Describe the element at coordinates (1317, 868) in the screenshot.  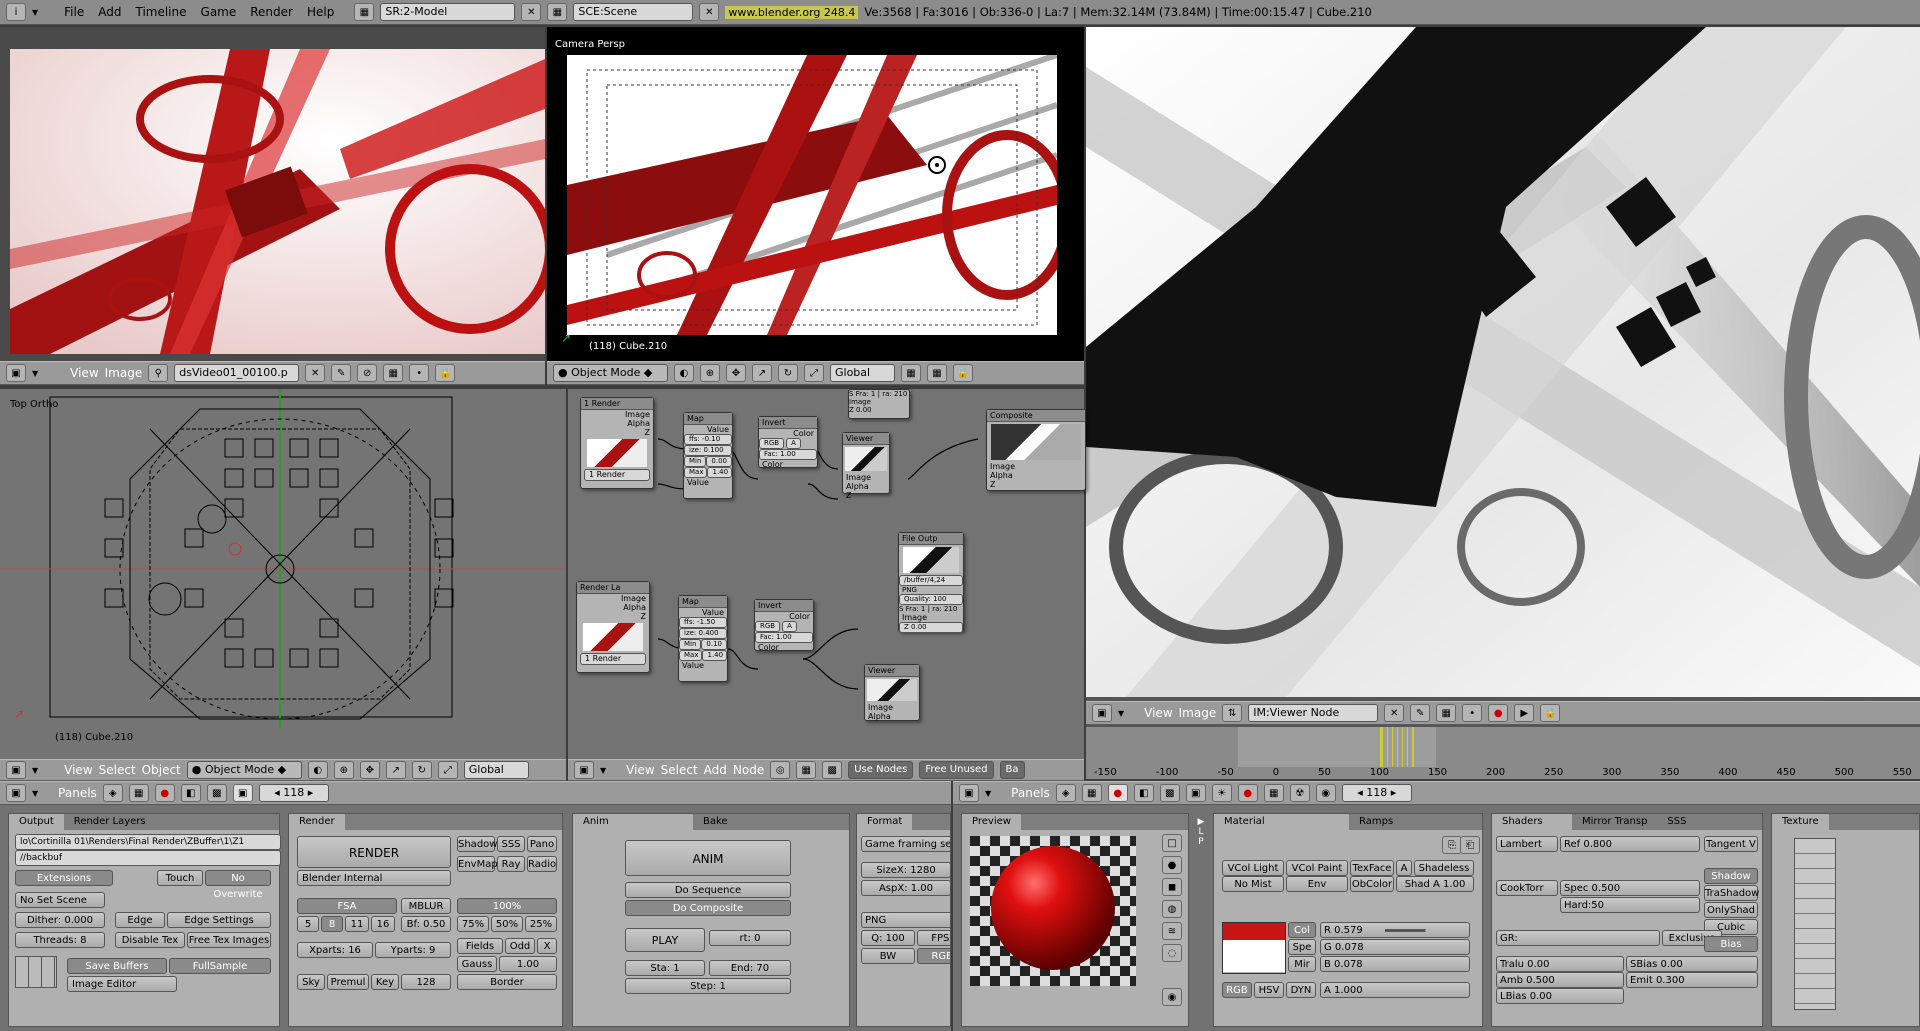
I see `vcol-paint-toggle: VCol Paint` at that location.